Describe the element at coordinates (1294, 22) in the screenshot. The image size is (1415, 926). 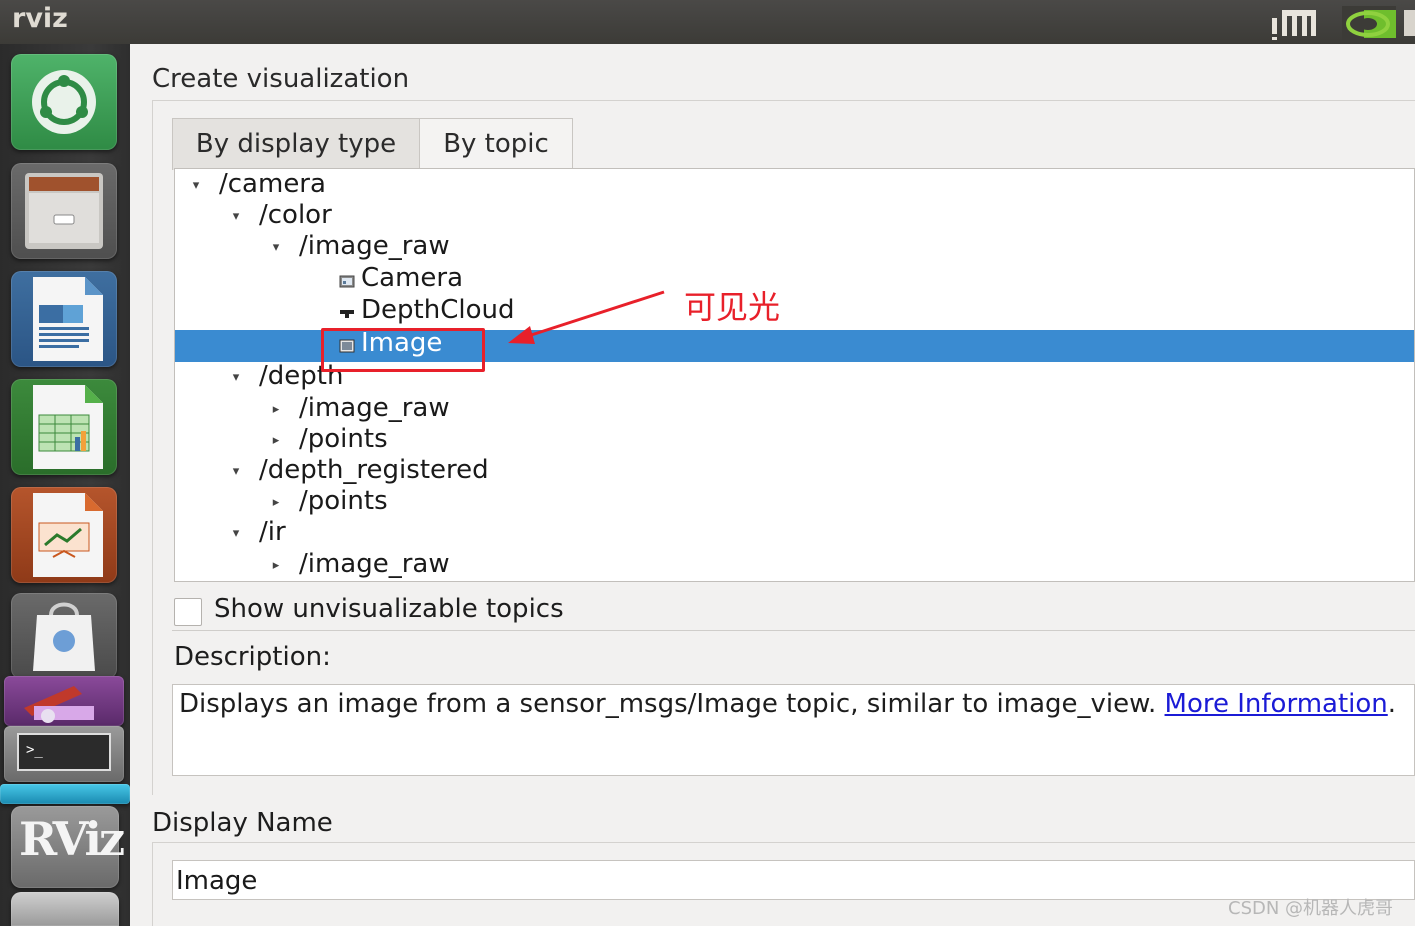
I see `network-icon` at that location.